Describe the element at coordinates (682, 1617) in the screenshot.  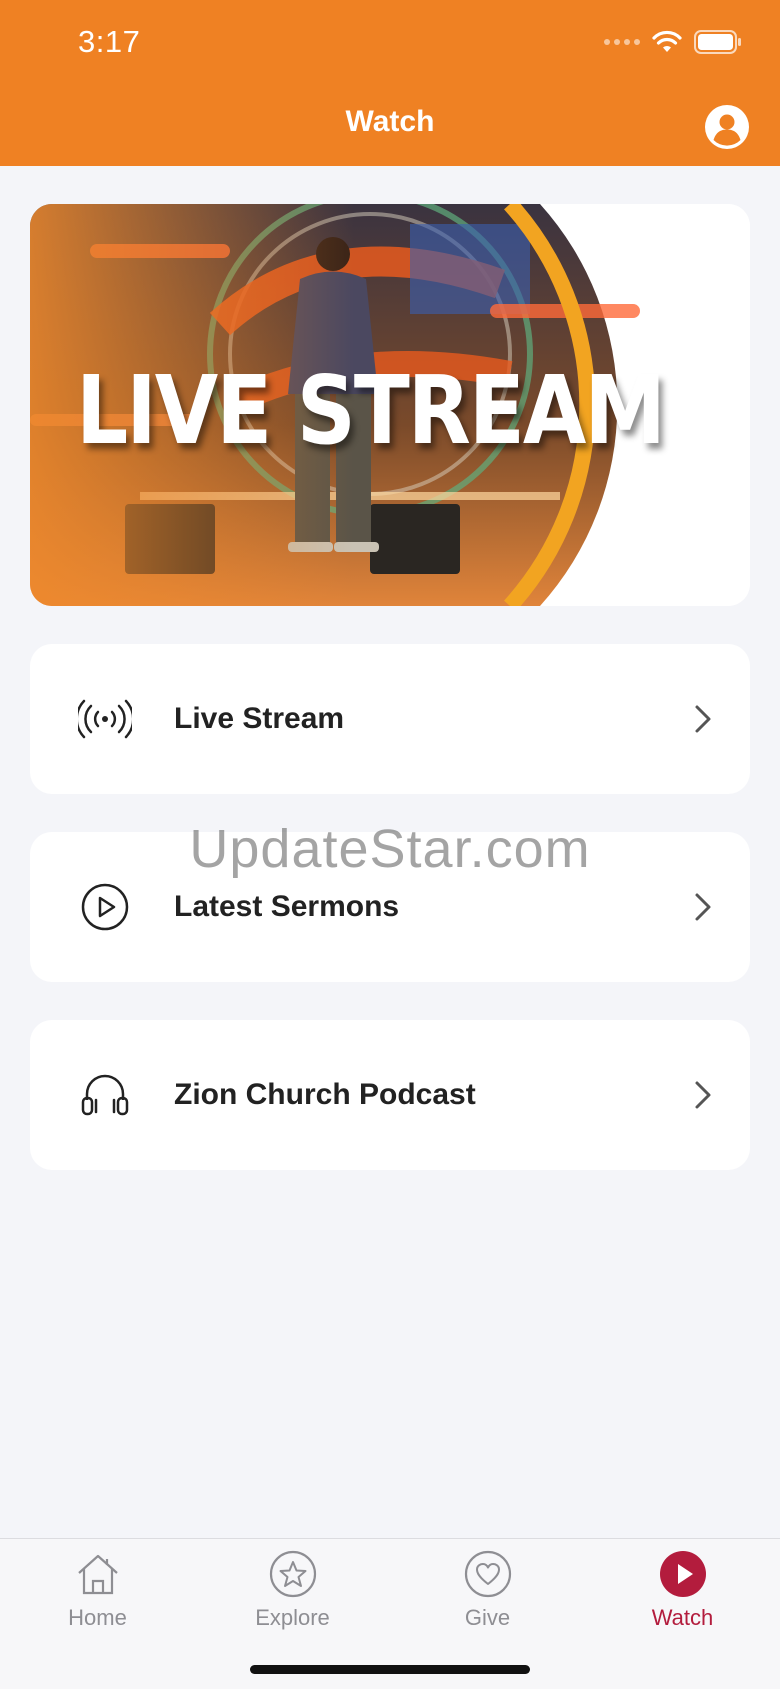
I see `tab-label: Watch` at that location.